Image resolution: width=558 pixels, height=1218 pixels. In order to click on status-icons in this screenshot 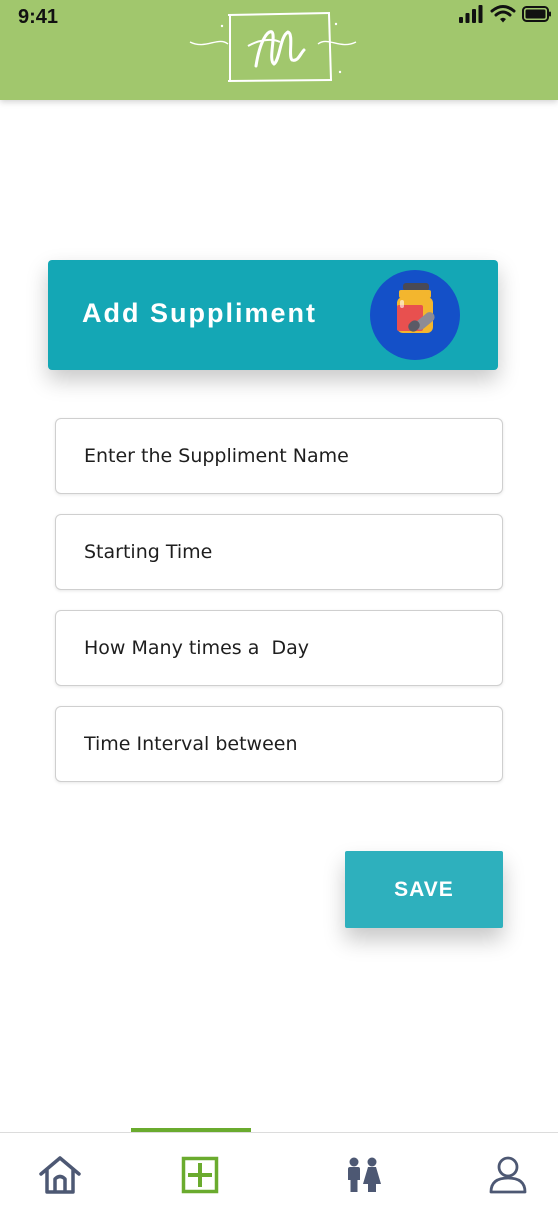, I will do `click(505, 14)`.